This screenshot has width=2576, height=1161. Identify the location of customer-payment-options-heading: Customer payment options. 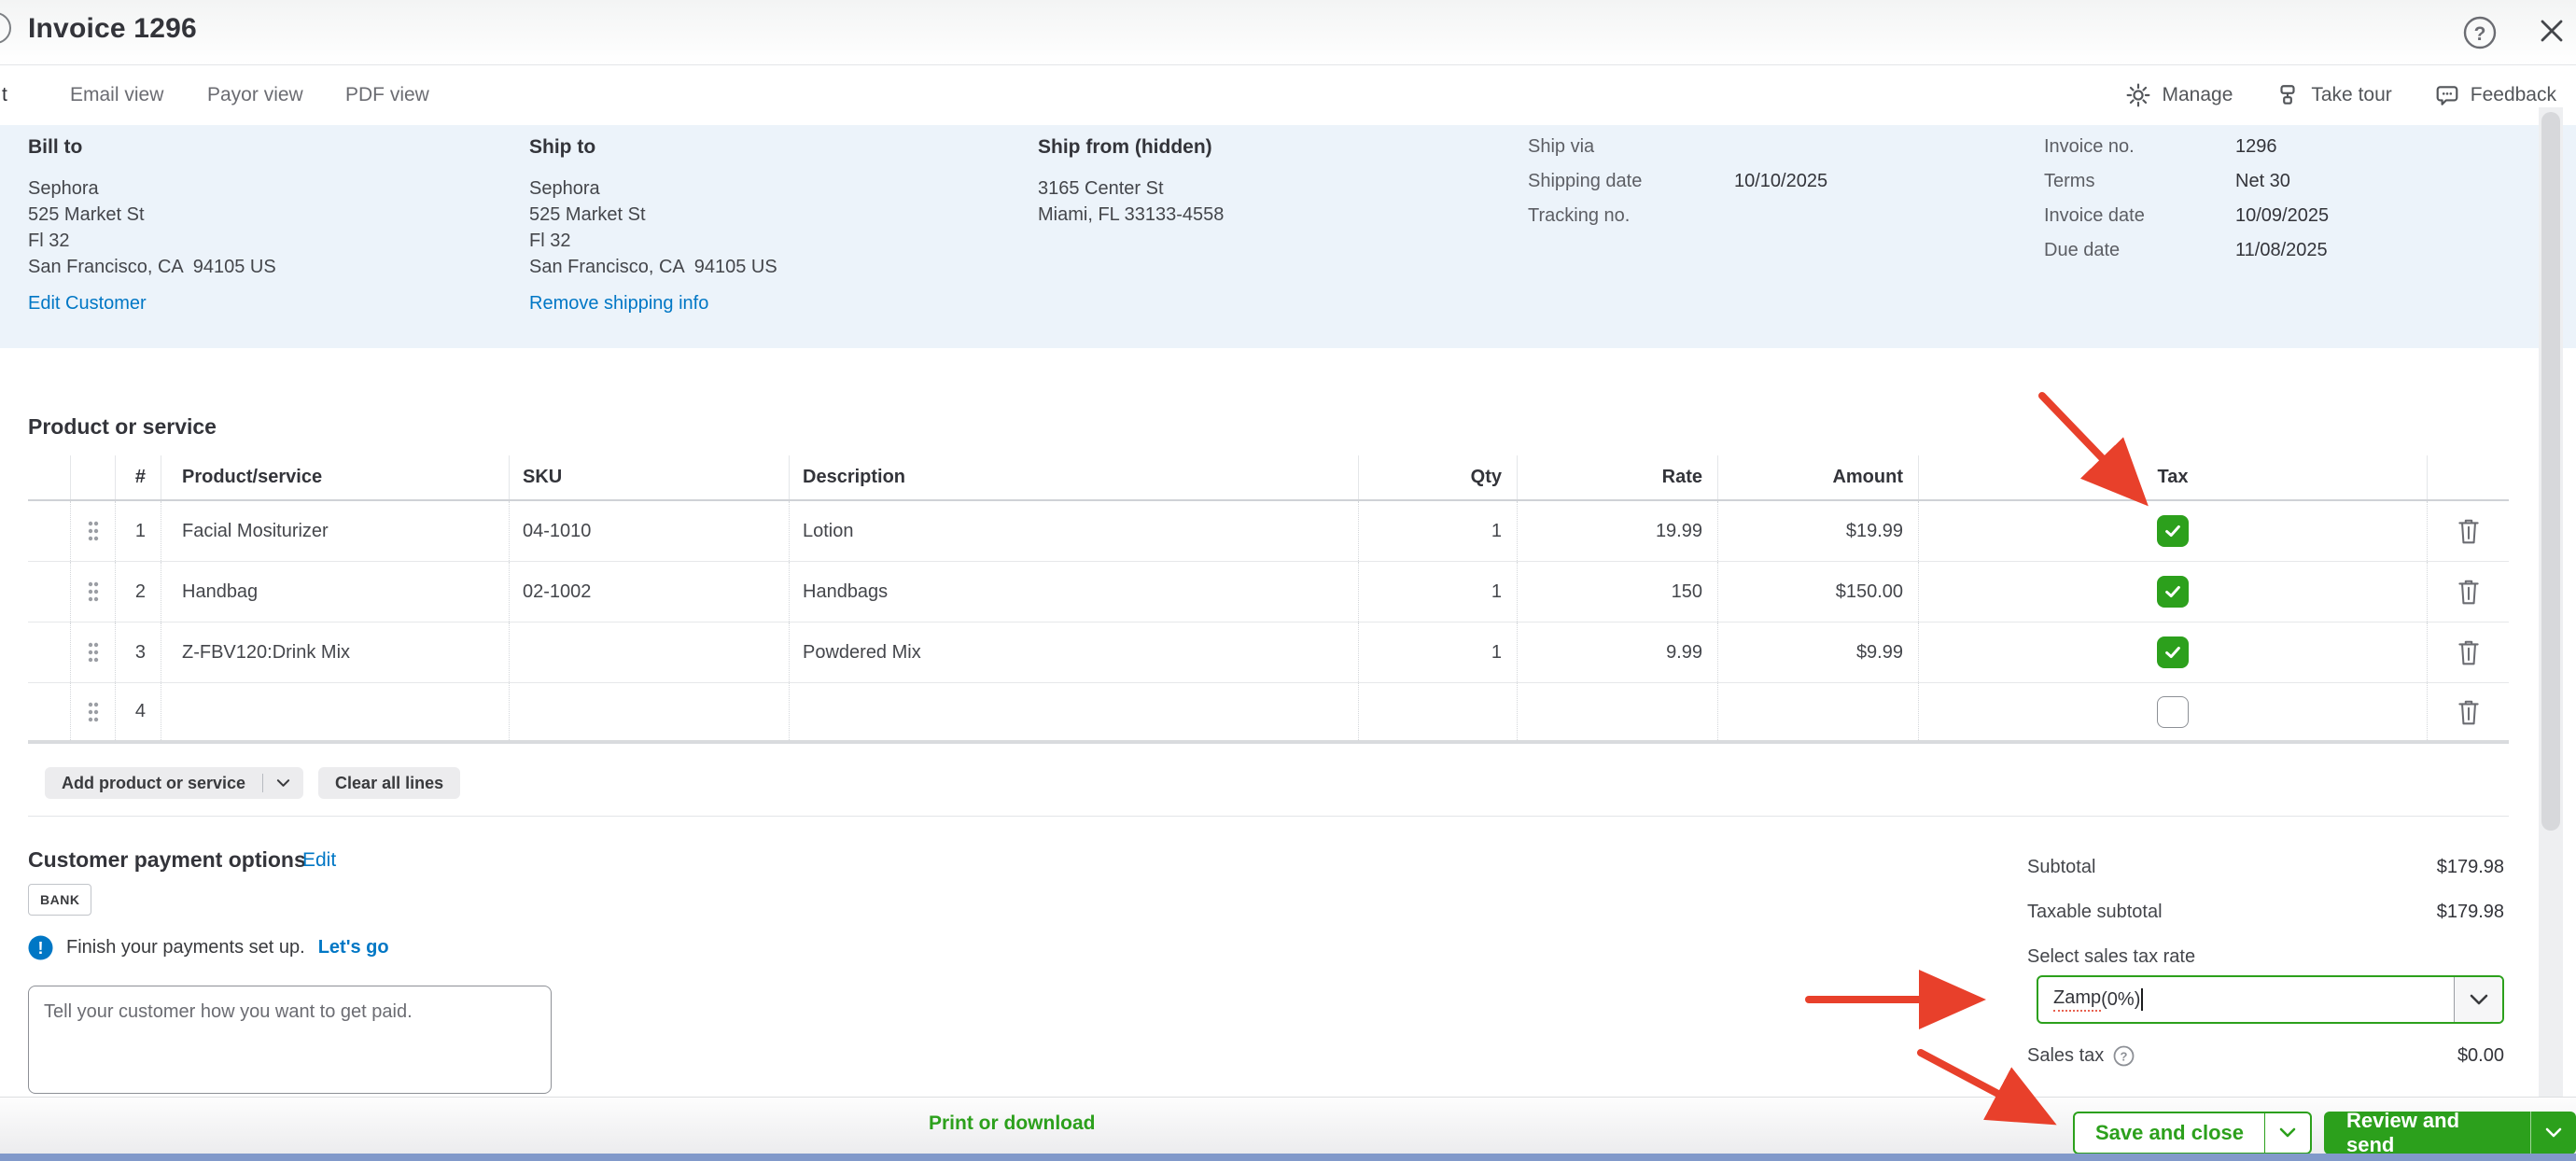
(167, 859).